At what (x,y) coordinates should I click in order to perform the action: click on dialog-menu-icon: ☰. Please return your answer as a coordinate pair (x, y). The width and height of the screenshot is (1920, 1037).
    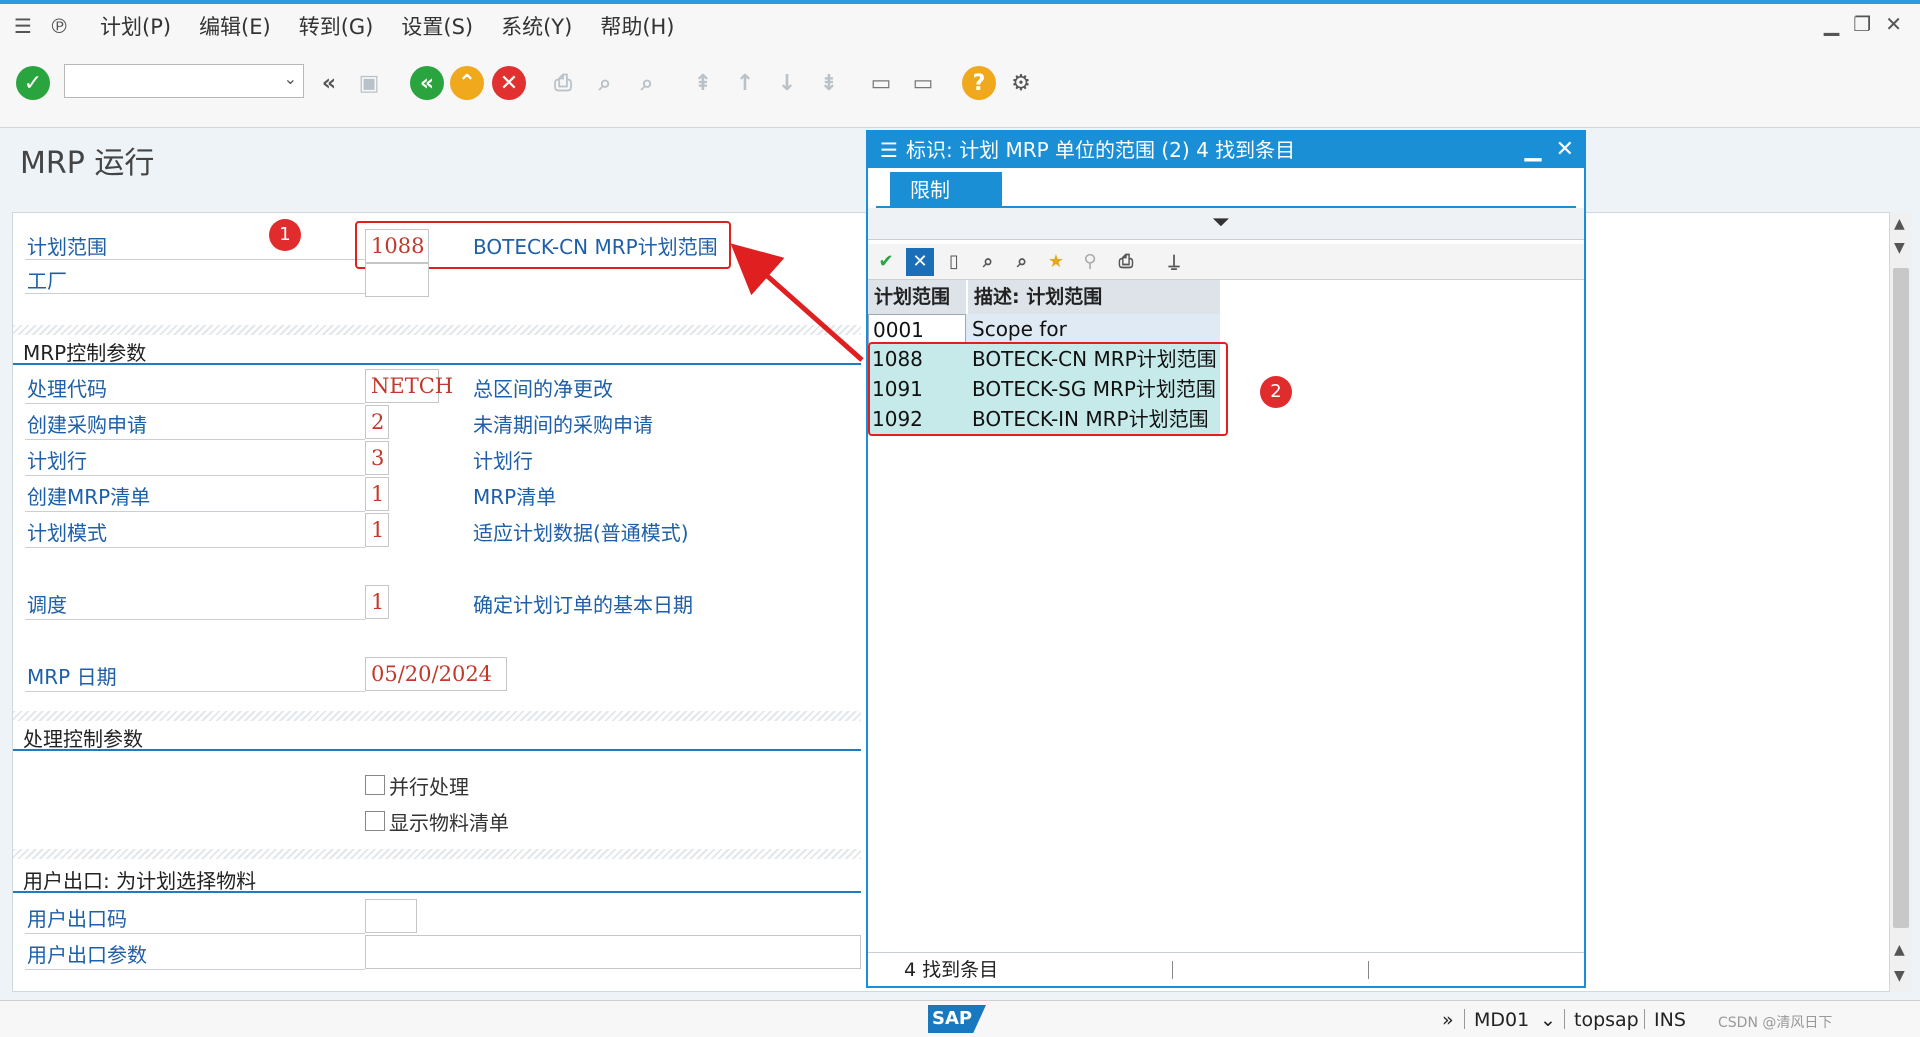
    Looking at the image, I should click on (891, 150).